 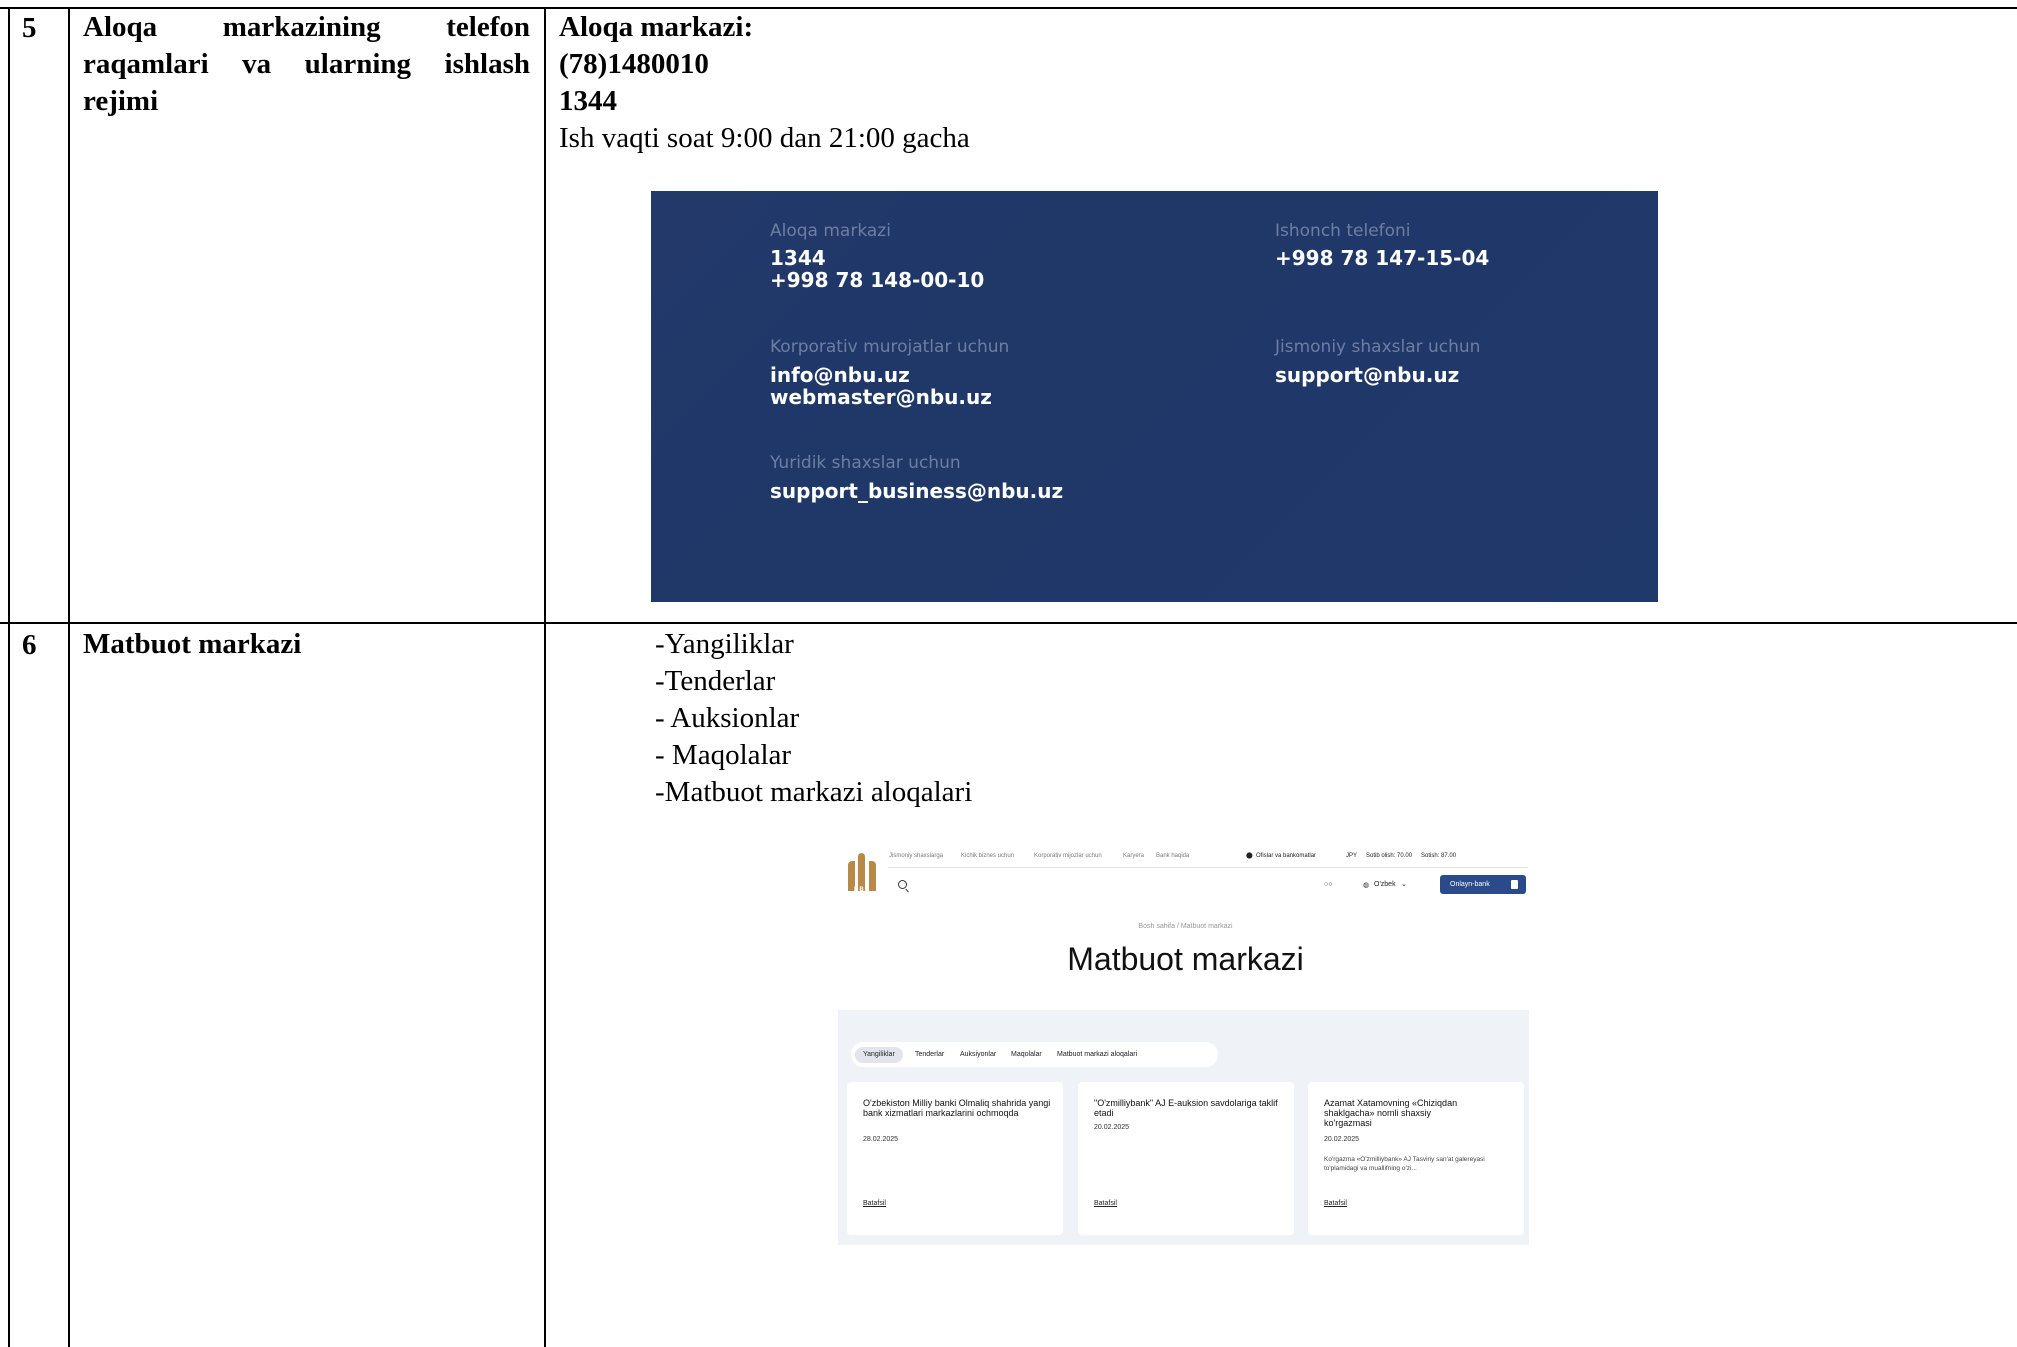 What do you see at coordinates (1008, 623) in the screenshot?
I see `table-row-divider` at bounding box center [1008, 623].